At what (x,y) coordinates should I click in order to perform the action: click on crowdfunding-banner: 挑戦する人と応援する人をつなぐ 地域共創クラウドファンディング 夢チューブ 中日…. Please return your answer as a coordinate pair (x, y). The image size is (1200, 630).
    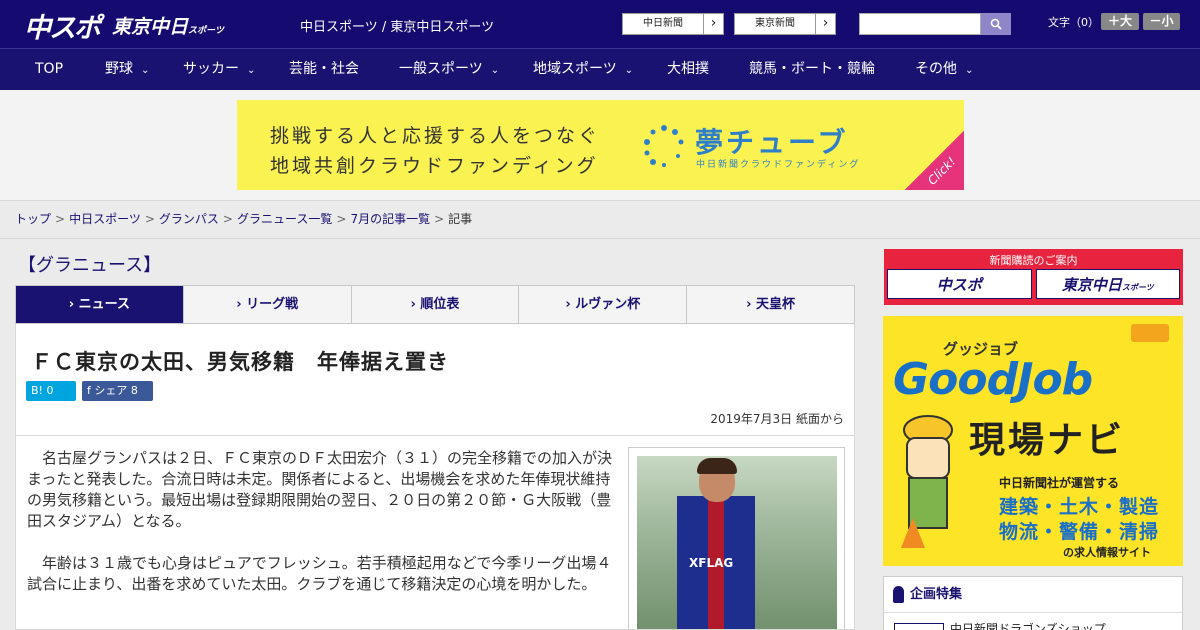
    Looking at the image, I should click on (600, 145).